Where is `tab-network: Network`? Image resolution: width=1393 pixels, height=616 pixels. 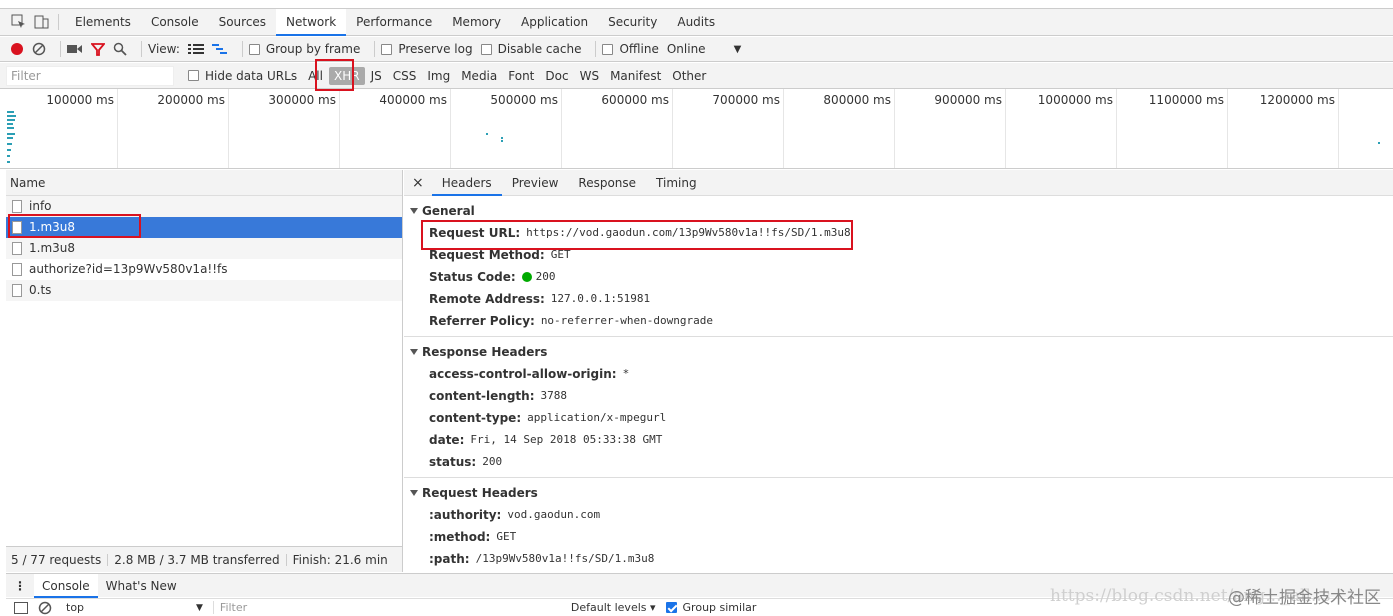
tab-network: Network is located at coordinates (311, 22).